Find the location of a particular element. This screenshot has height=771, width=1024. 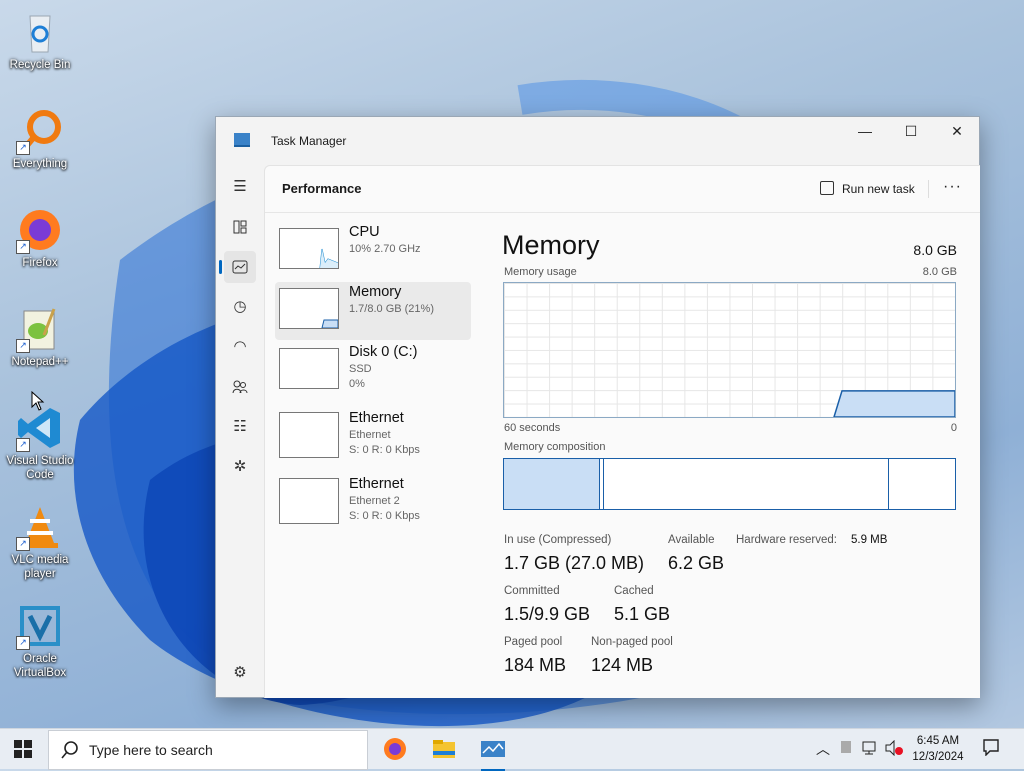

volume-muted-icon is located at coordinates (894, 750).